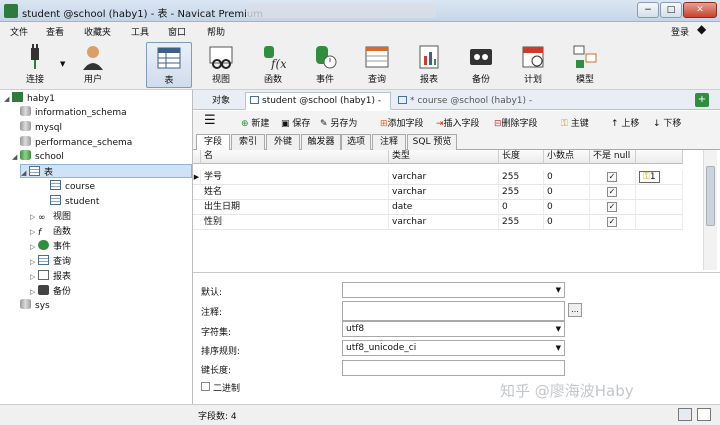  Describe the element at coordinates (19, 31) in the screenshot. I see `menu-file: 文件` at that location.